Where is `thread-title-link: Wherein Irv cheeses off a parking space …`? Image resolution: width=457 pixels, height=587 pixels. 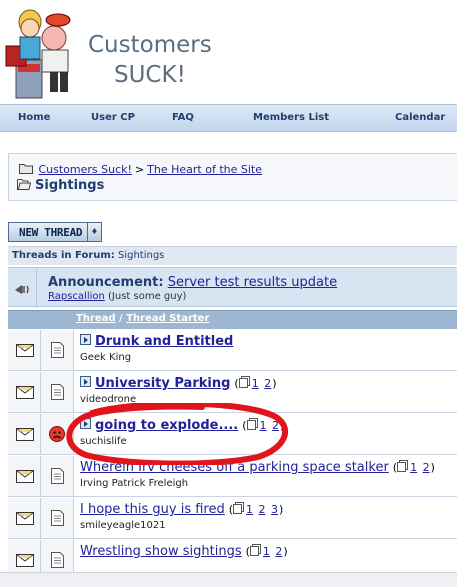 thread-title-link: Wherein Irv cheeses off a parking space … is located at coordinates (234, 467).